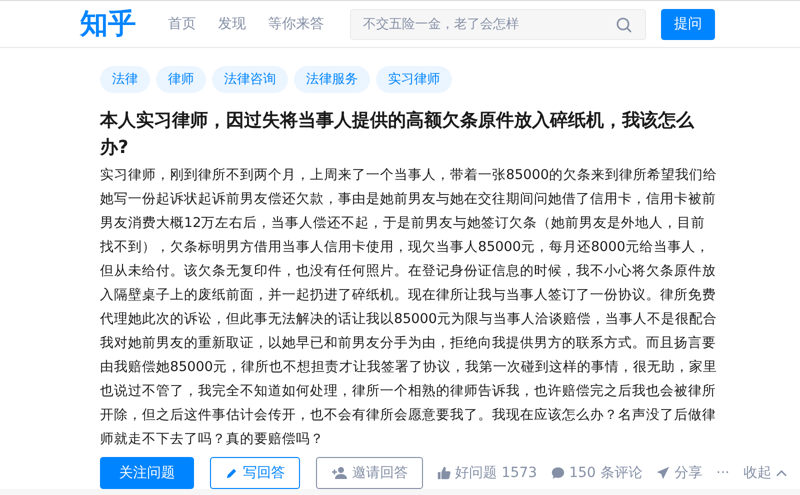 The width and height of the screenshot is (800, 495). Describe the element at coordinates (369, 473) in the screenshot. I see `invite-button: 邀请回答` at that location.